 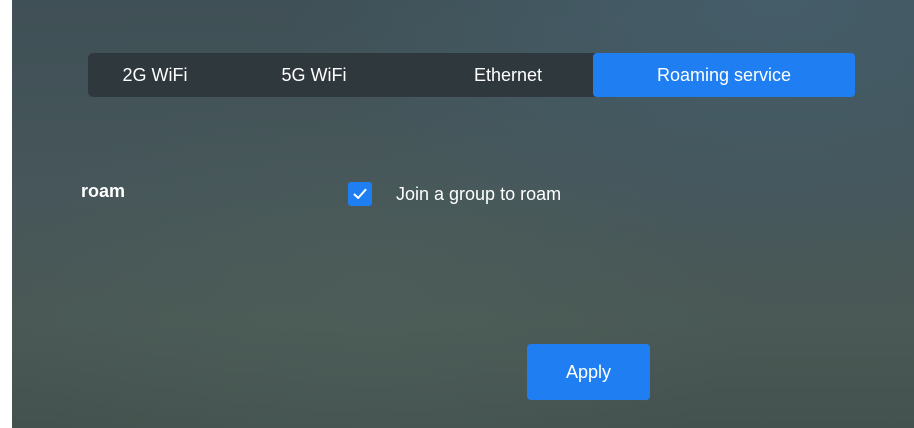 I want to click on tab-5g-wifi: 5G WiFi, so click(x=314, y=75).